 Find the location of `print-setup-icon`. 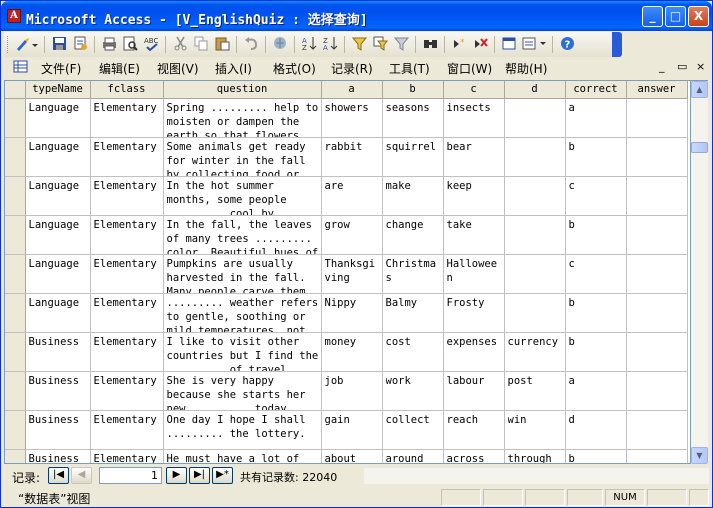

print-setup-icon is located at coordinates (80, 44).